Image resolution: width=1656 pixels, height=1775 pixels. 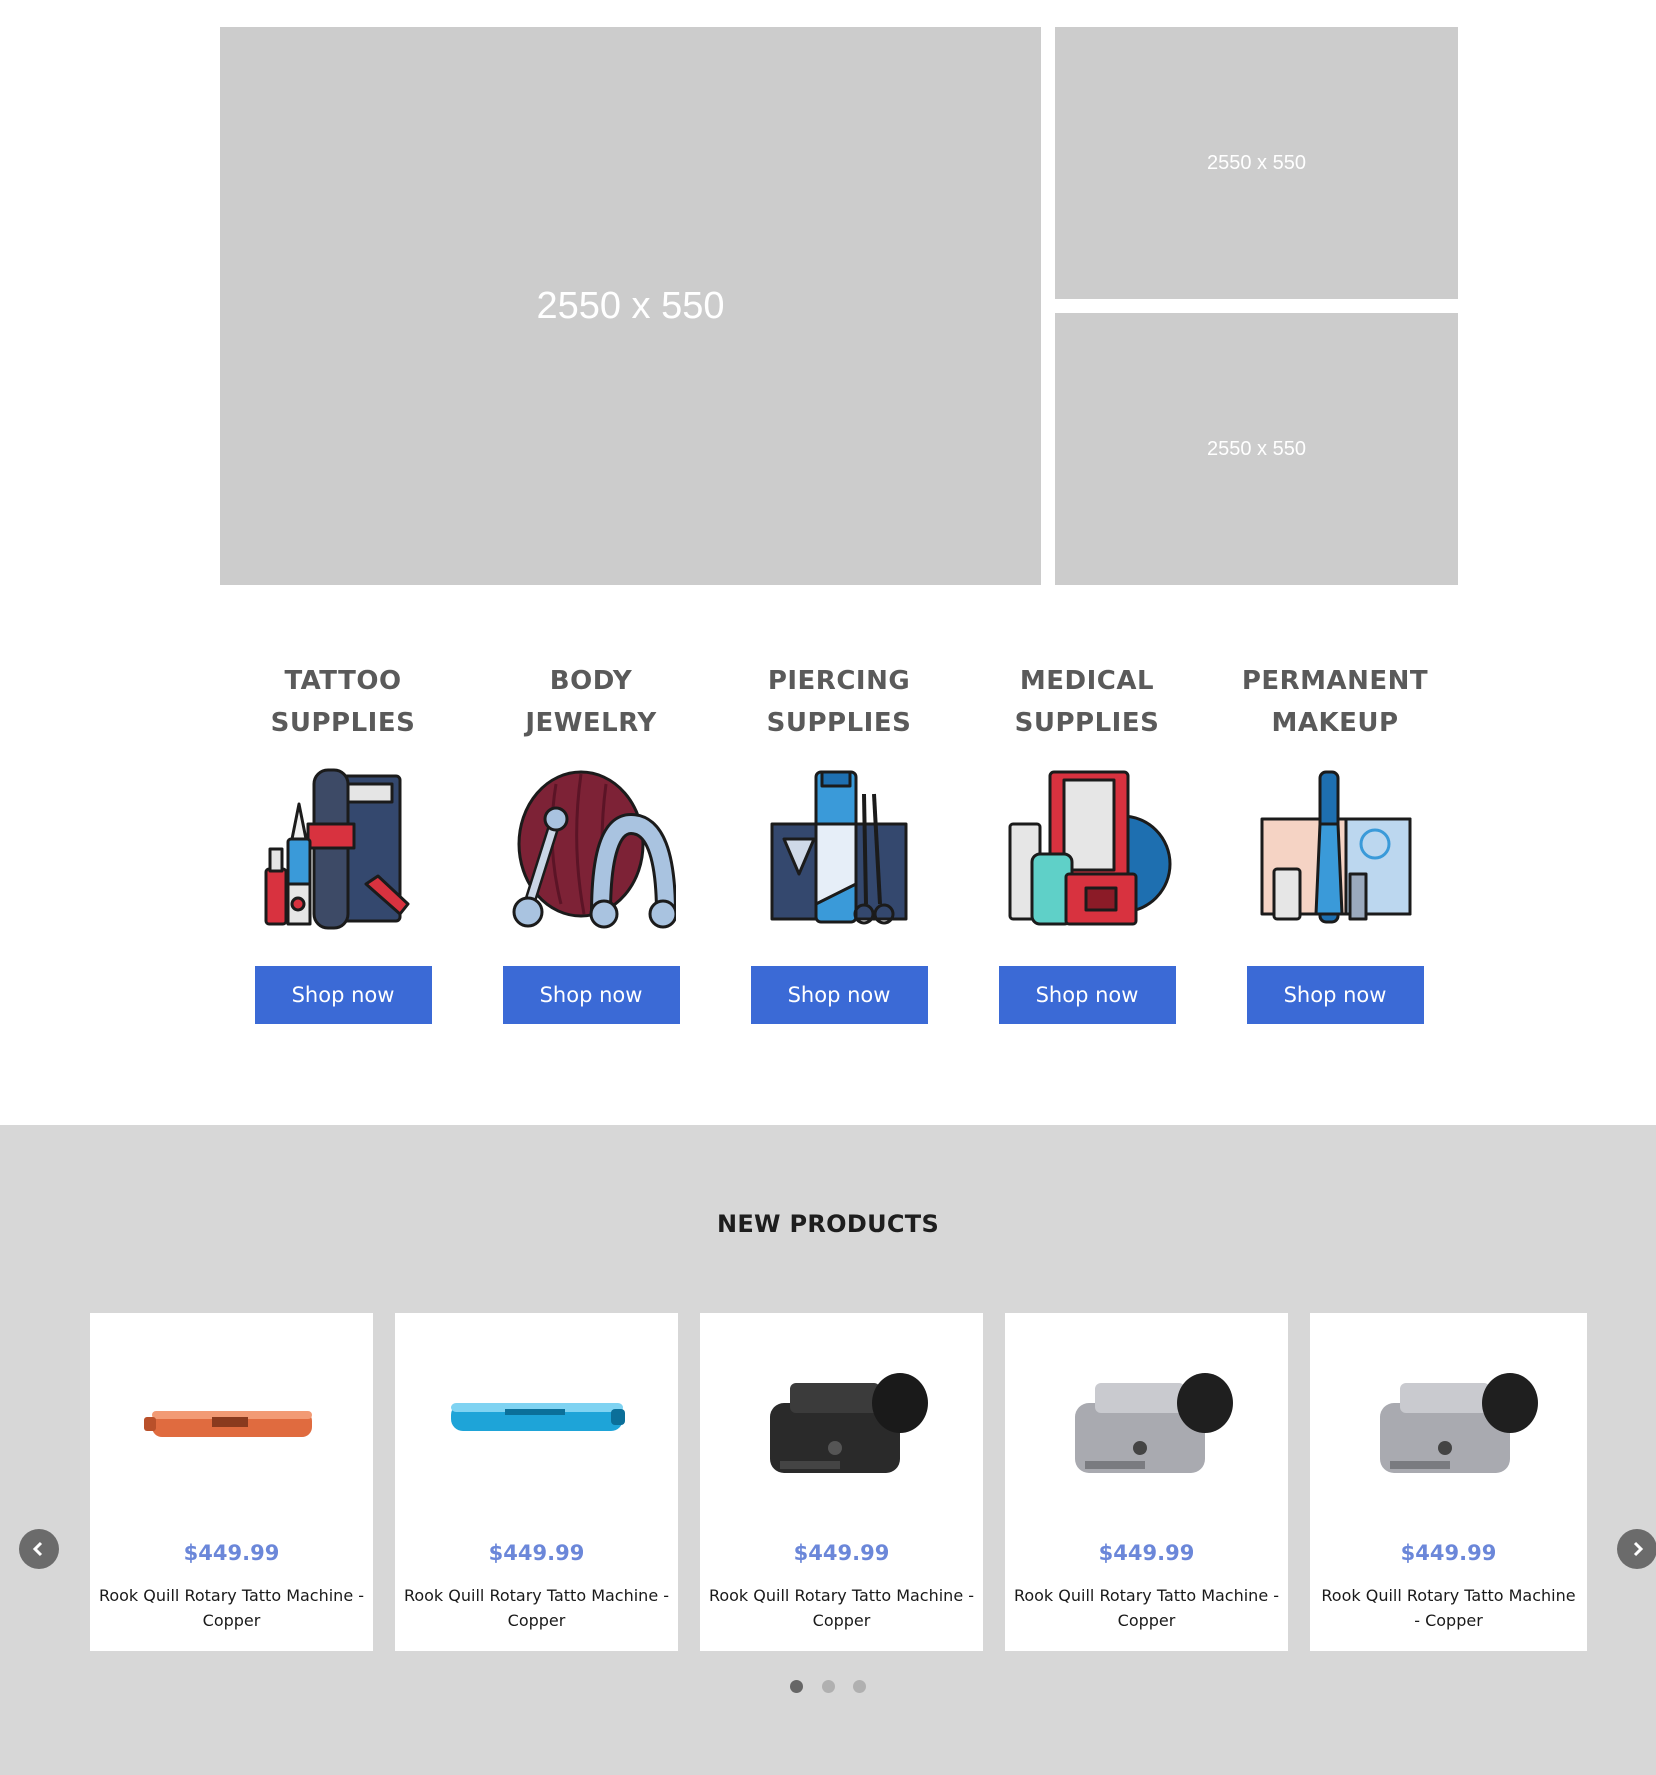 I want to click on category-title-line1: MEDICAL, so click(x=1087, y=681).